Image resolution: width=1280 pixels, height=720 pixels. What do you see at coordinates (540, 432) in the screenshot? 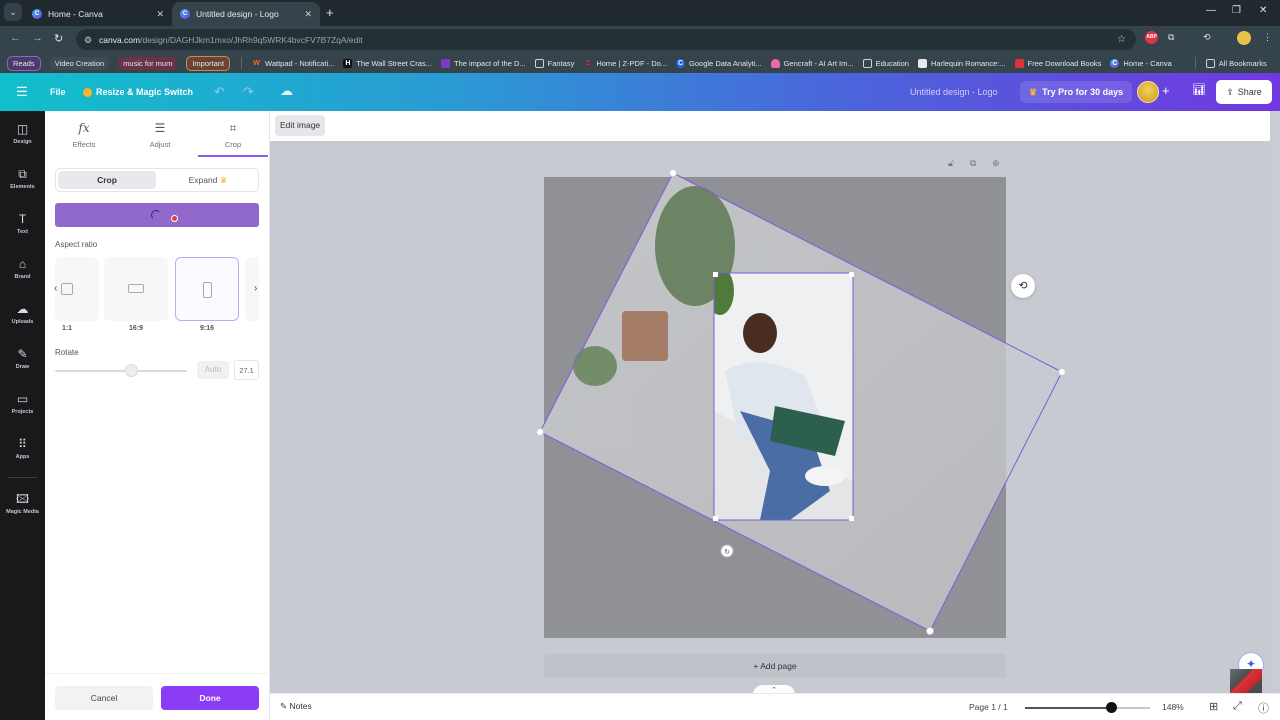
I see `resize-handle-left` at bounding box center [540, 432].